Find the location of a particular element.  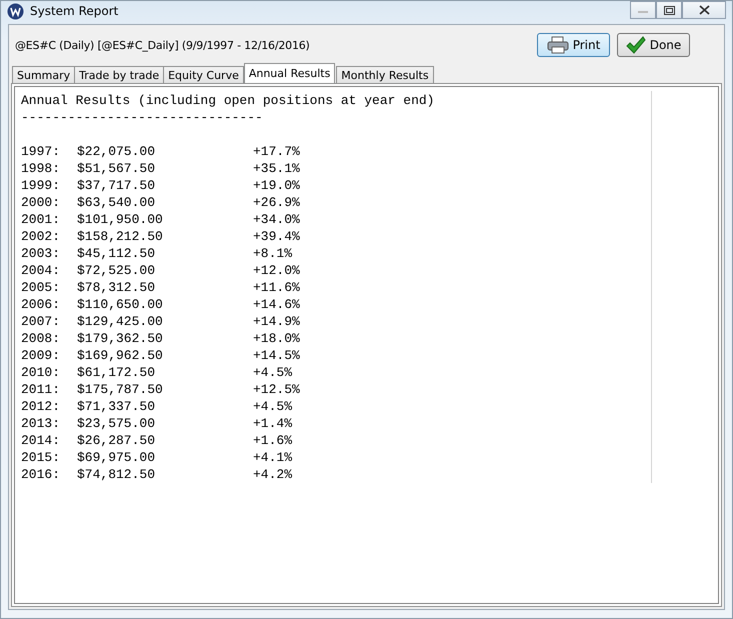

maximize-icon is located at coordinates (669, 10).